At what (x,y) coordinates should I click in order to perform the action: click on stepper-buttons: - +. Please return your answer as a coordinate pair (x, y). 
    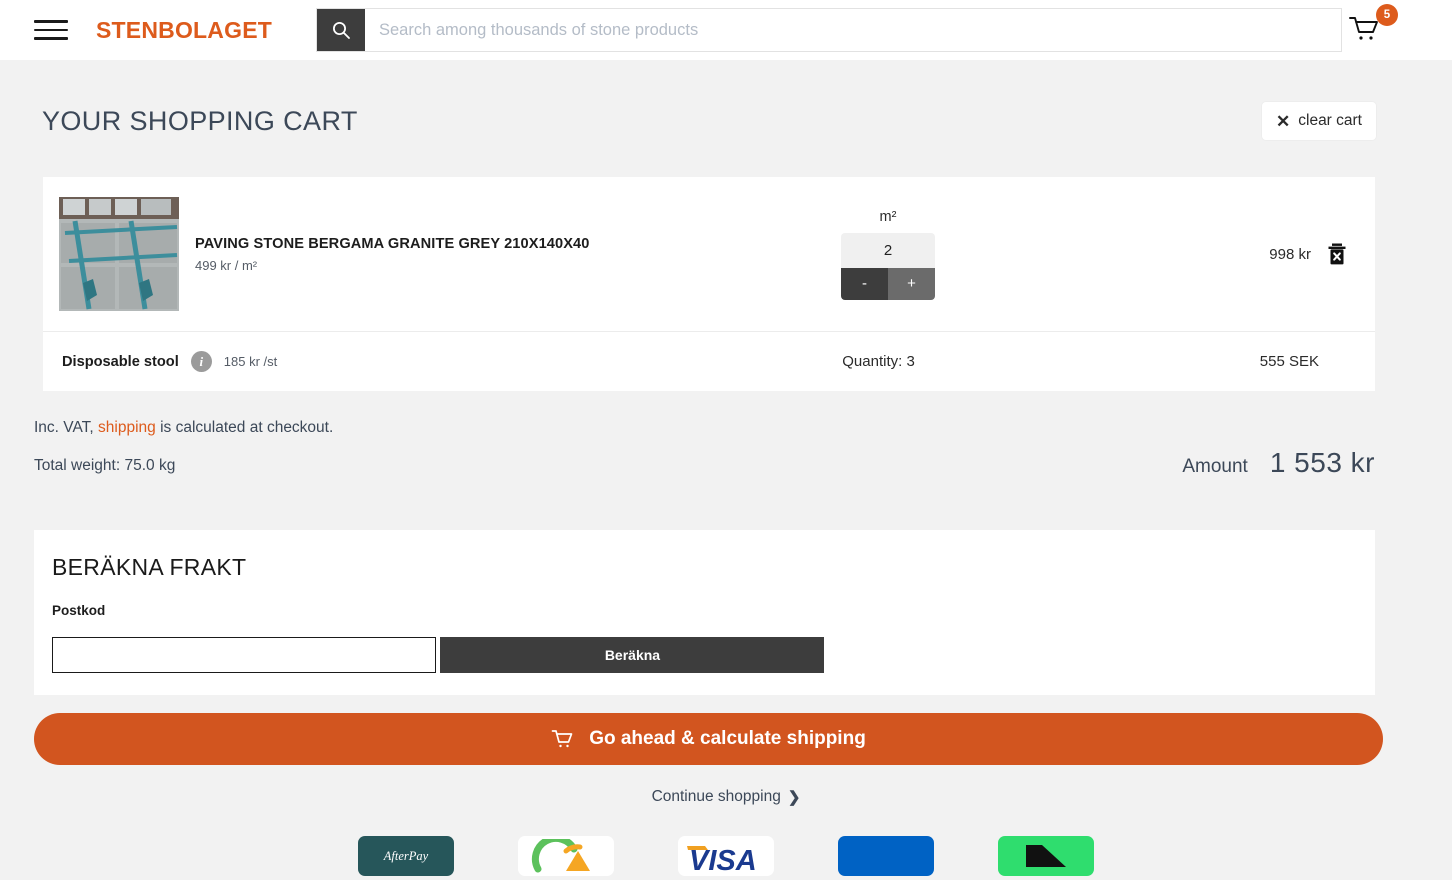
    Looking at the image, I should click on (888, 283).